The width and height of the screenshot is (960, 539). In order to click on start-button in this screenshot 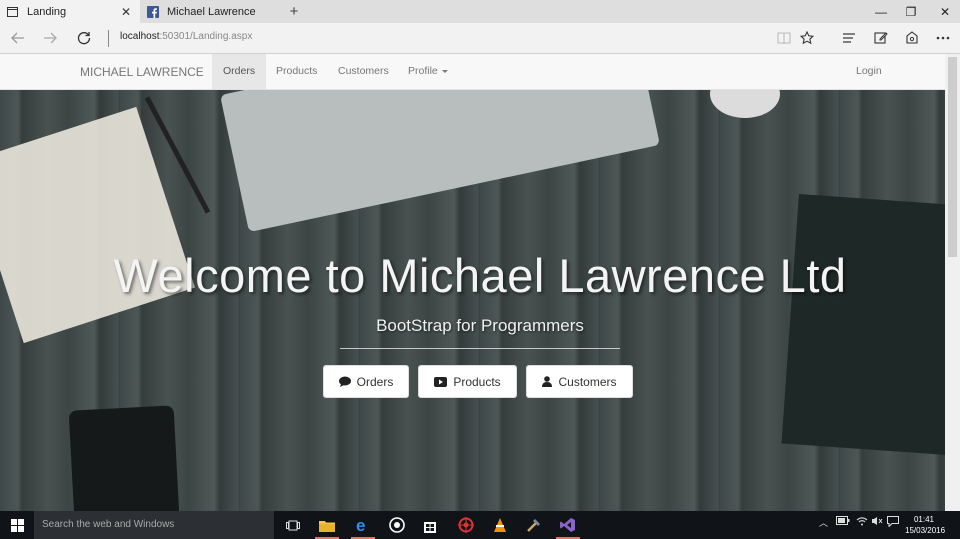, I will do `click(17, 525)`.